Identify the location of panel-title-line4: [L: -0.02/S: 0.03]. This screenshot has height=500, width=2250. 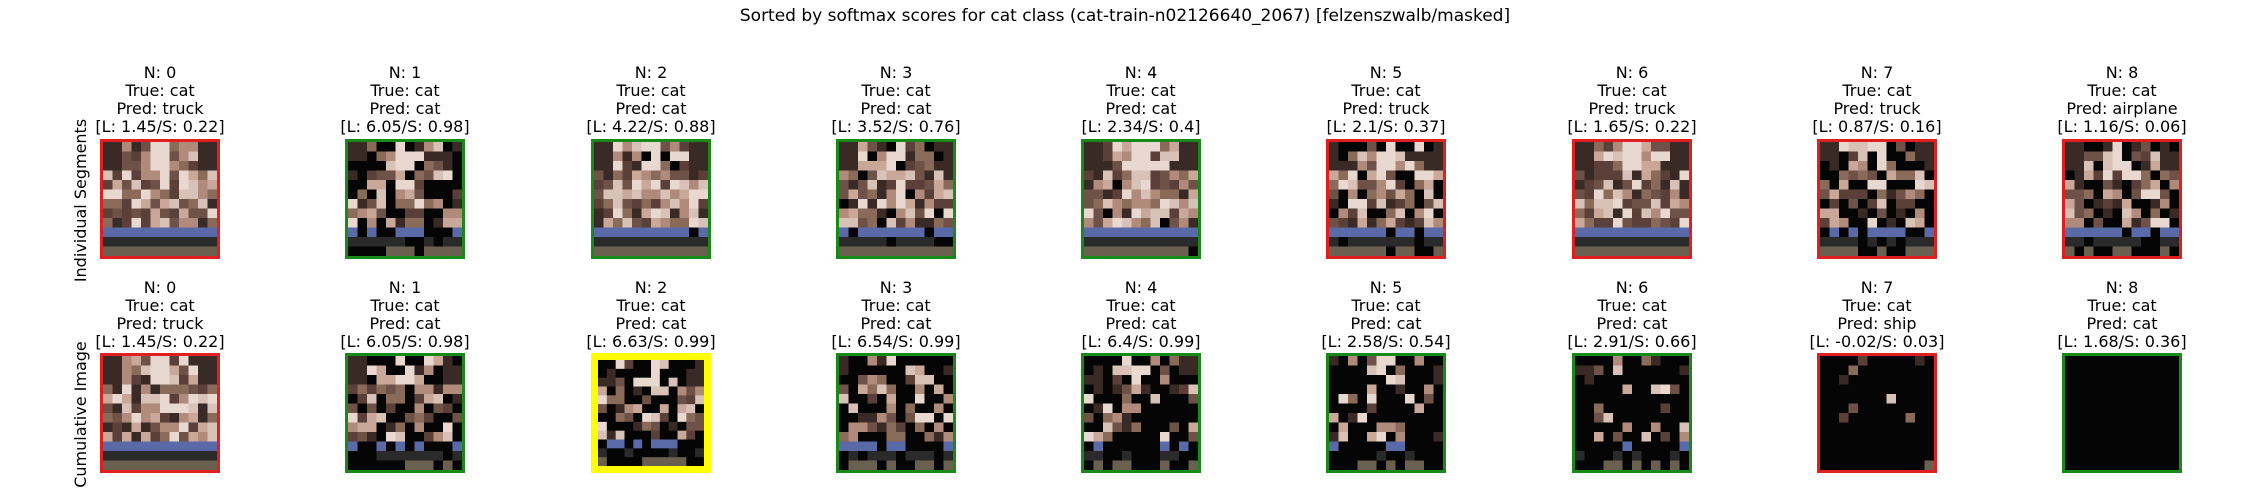
(1877, 341).